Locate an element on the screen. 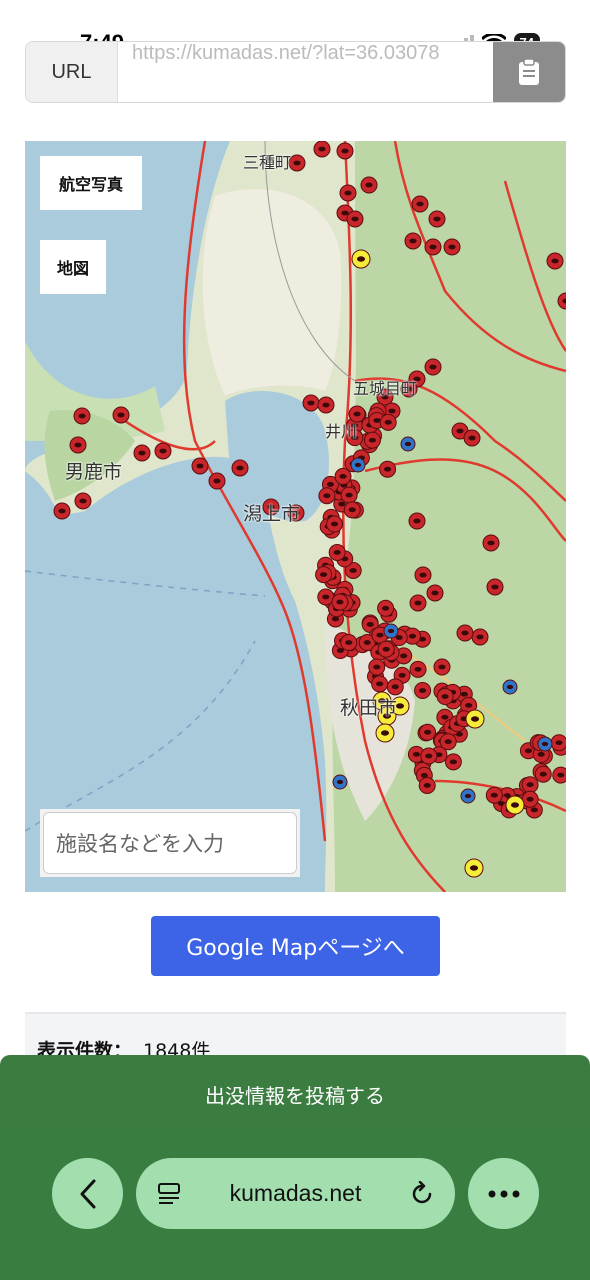 Image resolution: width=590 pixels, height=1280 pixels. place-label-sanshu: 三種町 is located at coordinates (267, 162).